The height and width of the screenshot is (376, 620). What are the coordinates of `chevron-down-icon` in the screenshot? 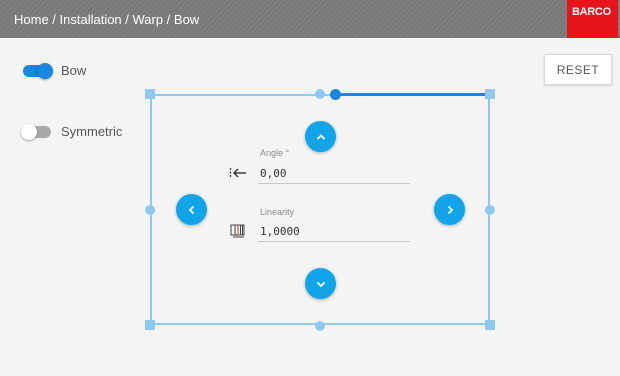 It's located at (320, 284).